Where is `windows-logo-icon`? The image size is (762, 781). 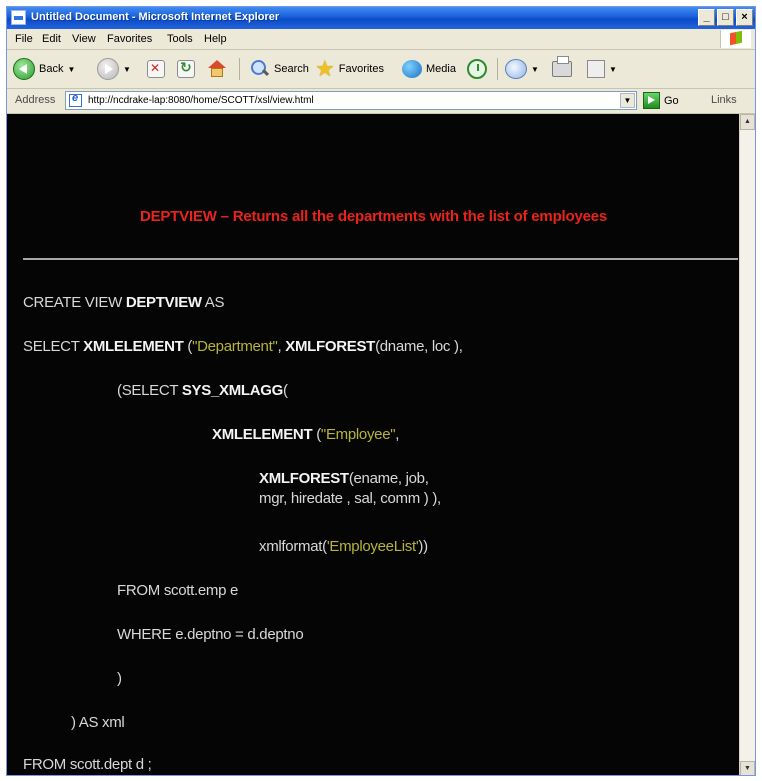 windows-logo-icon is located at coordinates (735, 39).